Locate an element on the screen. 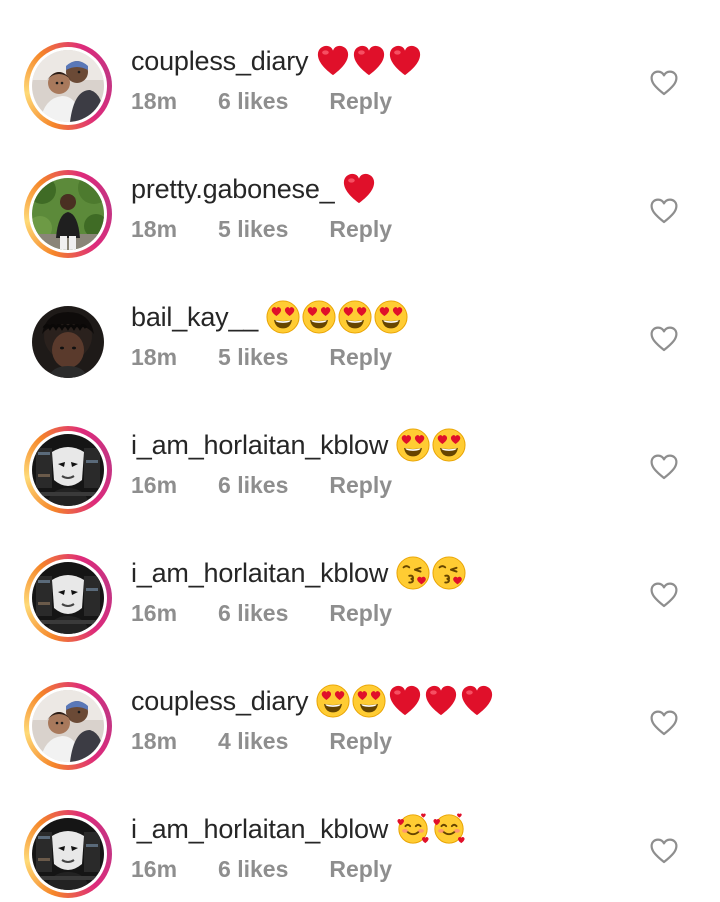 The image size is (720, 902). smiling-hearts-emoji-icon is located at coordinates (413, 829).